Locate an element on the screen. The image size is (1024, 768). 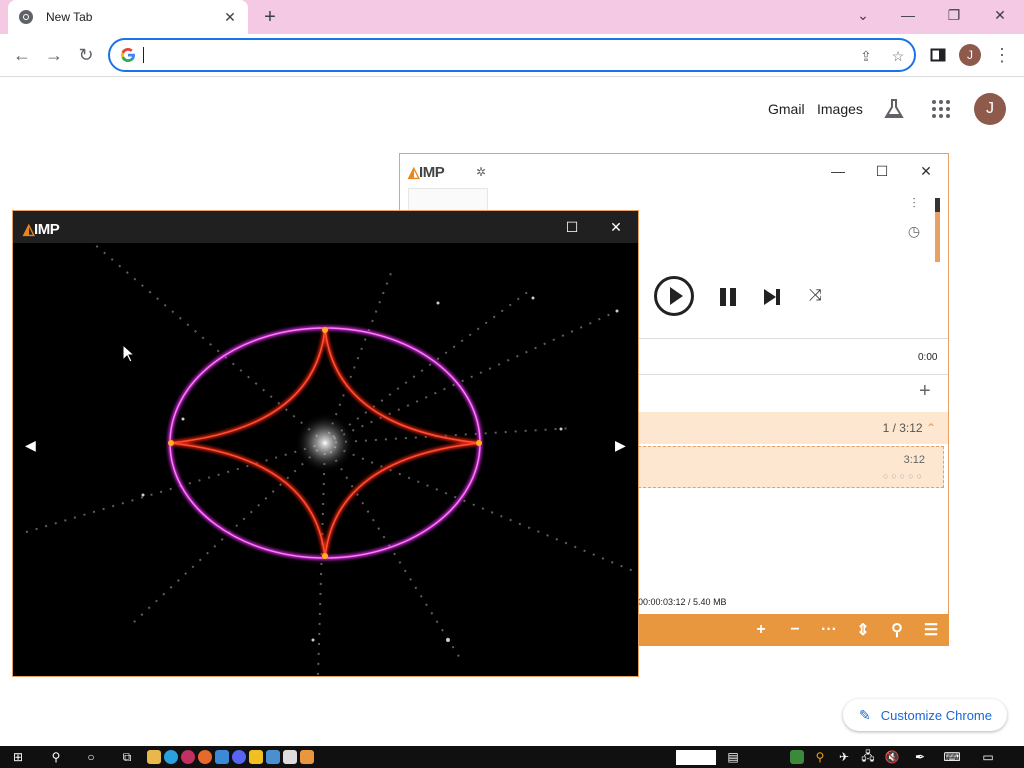
add-icon: + is located at coordinates (761, 630).